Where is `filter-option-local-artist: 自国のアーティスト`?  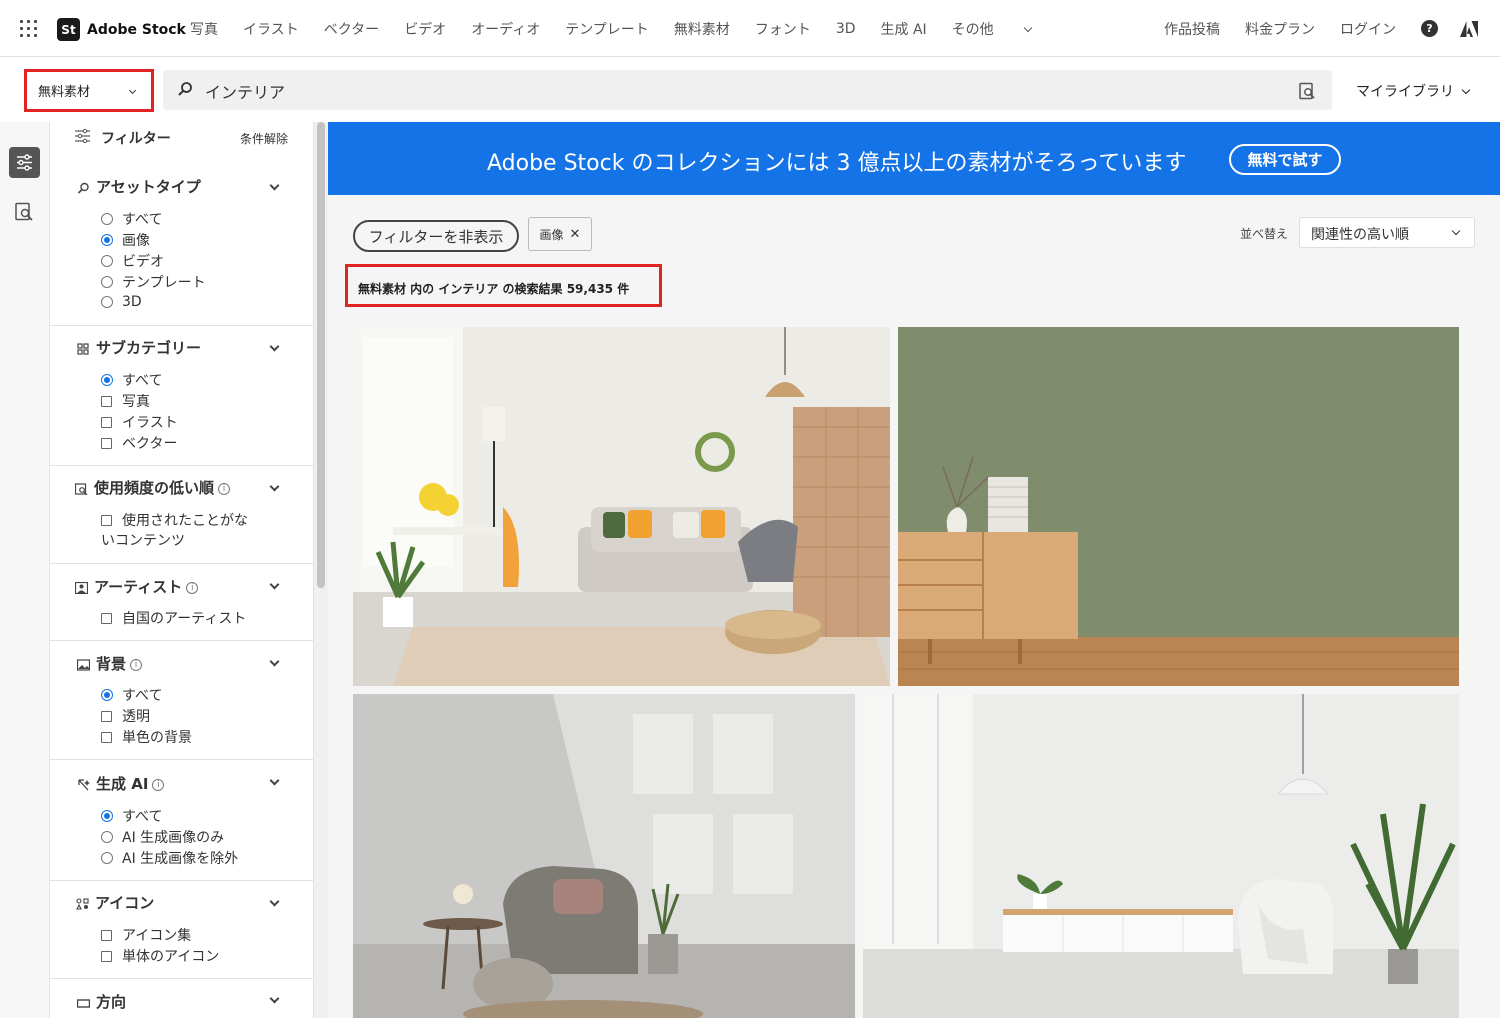 filter-option-local-artist: 自国のアーティスト is located at coordinates (173, 618).